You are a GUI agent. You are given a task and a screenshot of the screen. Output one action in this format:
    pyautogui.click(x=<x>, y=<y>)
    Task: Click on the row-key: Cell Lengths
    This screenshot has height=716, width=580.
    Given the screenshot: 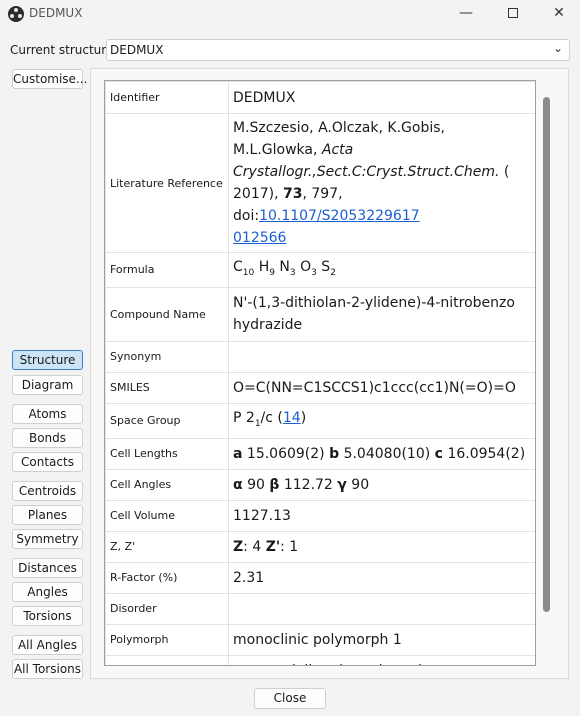 What is the action you would take?
    pyautogui.click(x=167, y=453)
    